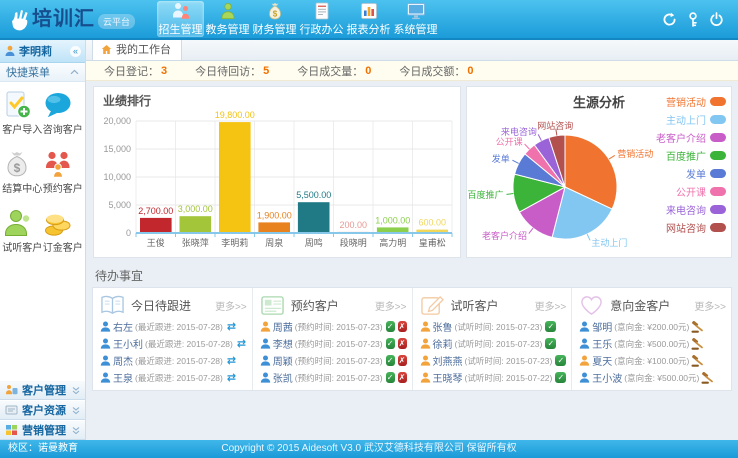 The image size is (738, 458). I want to click on quick-item-appointment-customer: 预约客户, so click(63, 172).